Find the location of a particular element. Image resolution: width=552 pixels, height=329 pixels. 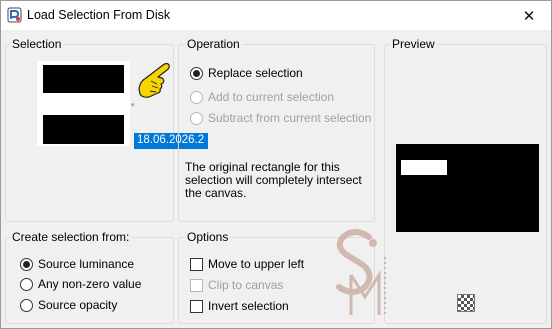

move-to-upper-left-checkbox: Move to upper left is located at coordinates (247, 264).